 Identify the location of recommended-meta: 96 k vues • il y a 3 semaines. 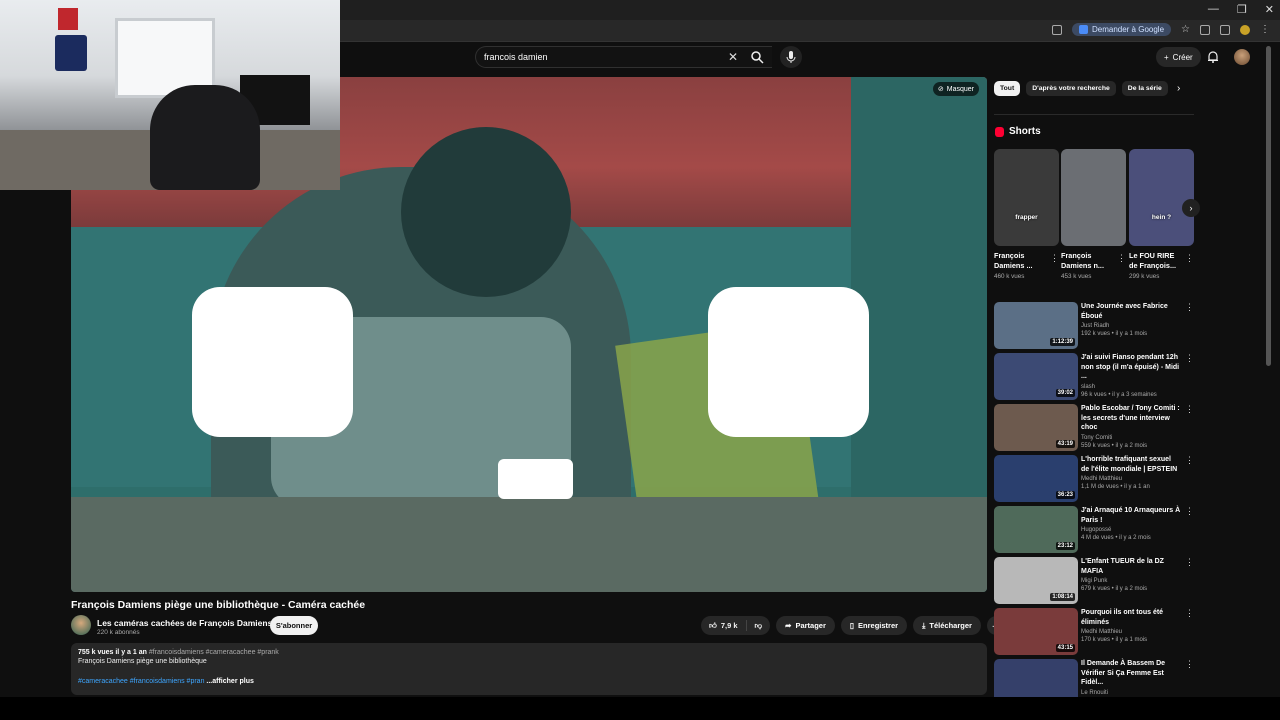
(1119, 394).